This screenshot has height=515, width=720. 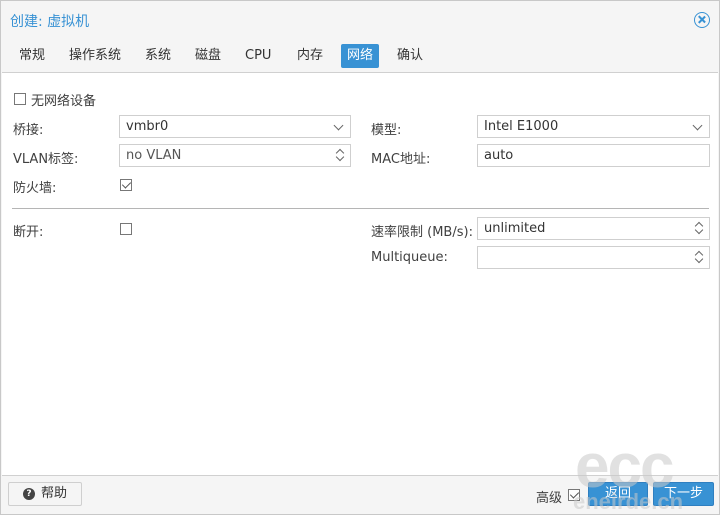 What do you see at coordinates (683, 494) in the screenshot?
I see `next-button: 下一步` at bounding box center [683, 494].